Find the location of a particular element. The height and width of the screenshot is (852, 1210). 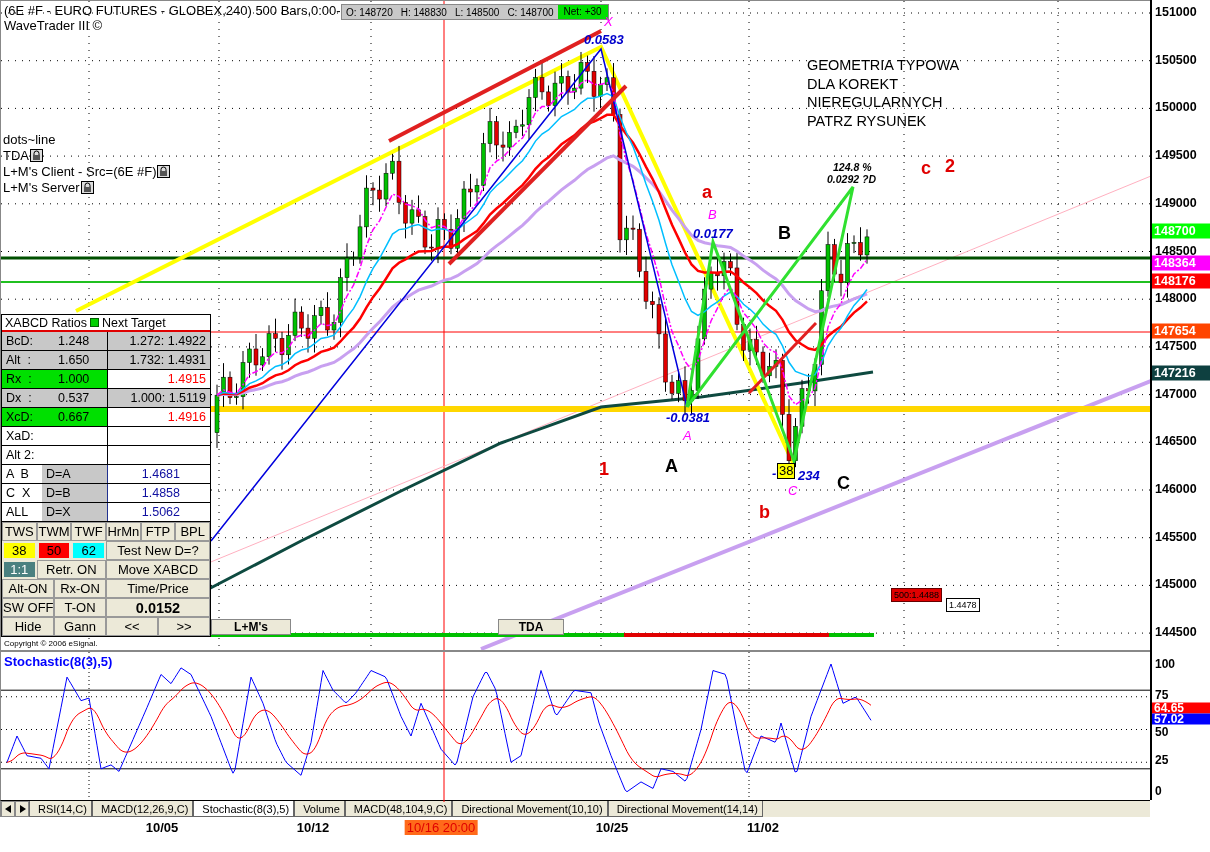

panel-button: Time/Price is located at coordinates (158, 588).